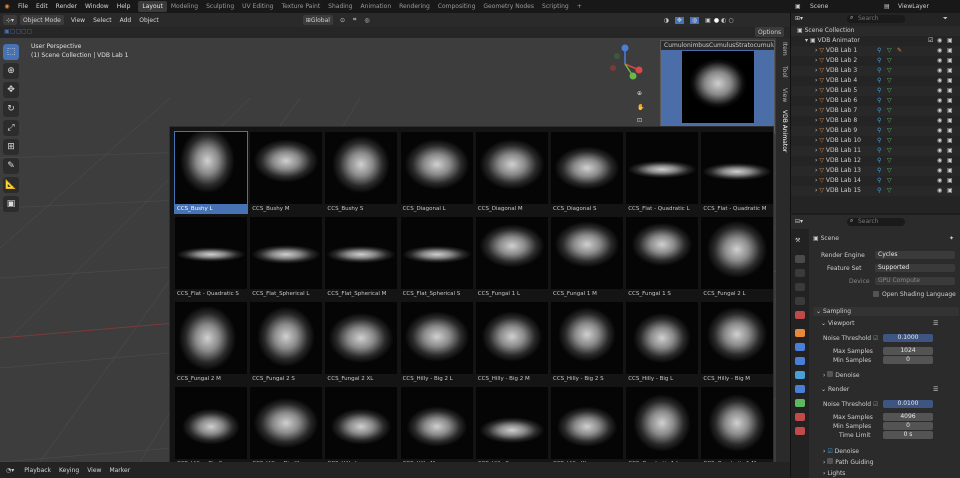  Describe the element at coordinates (662, 430) in the screenshot. I see `asset-thumbnail: CCS_Quadratic 1 L` at that location.